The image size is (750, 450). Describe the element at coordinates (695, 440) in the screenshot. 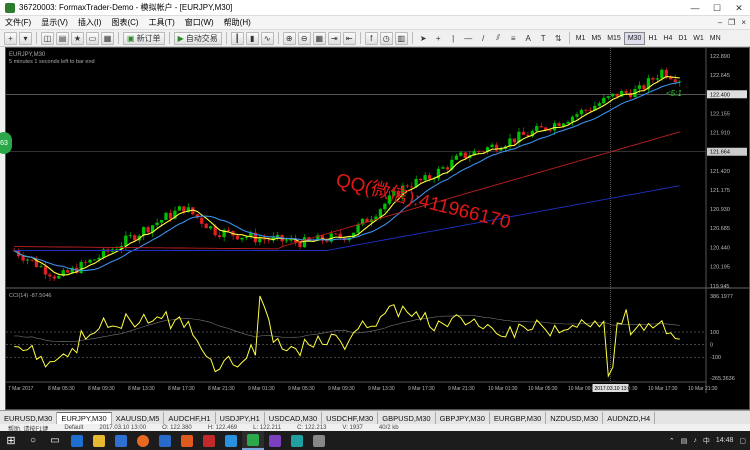

I see `volume-icon: ♪` at that location.